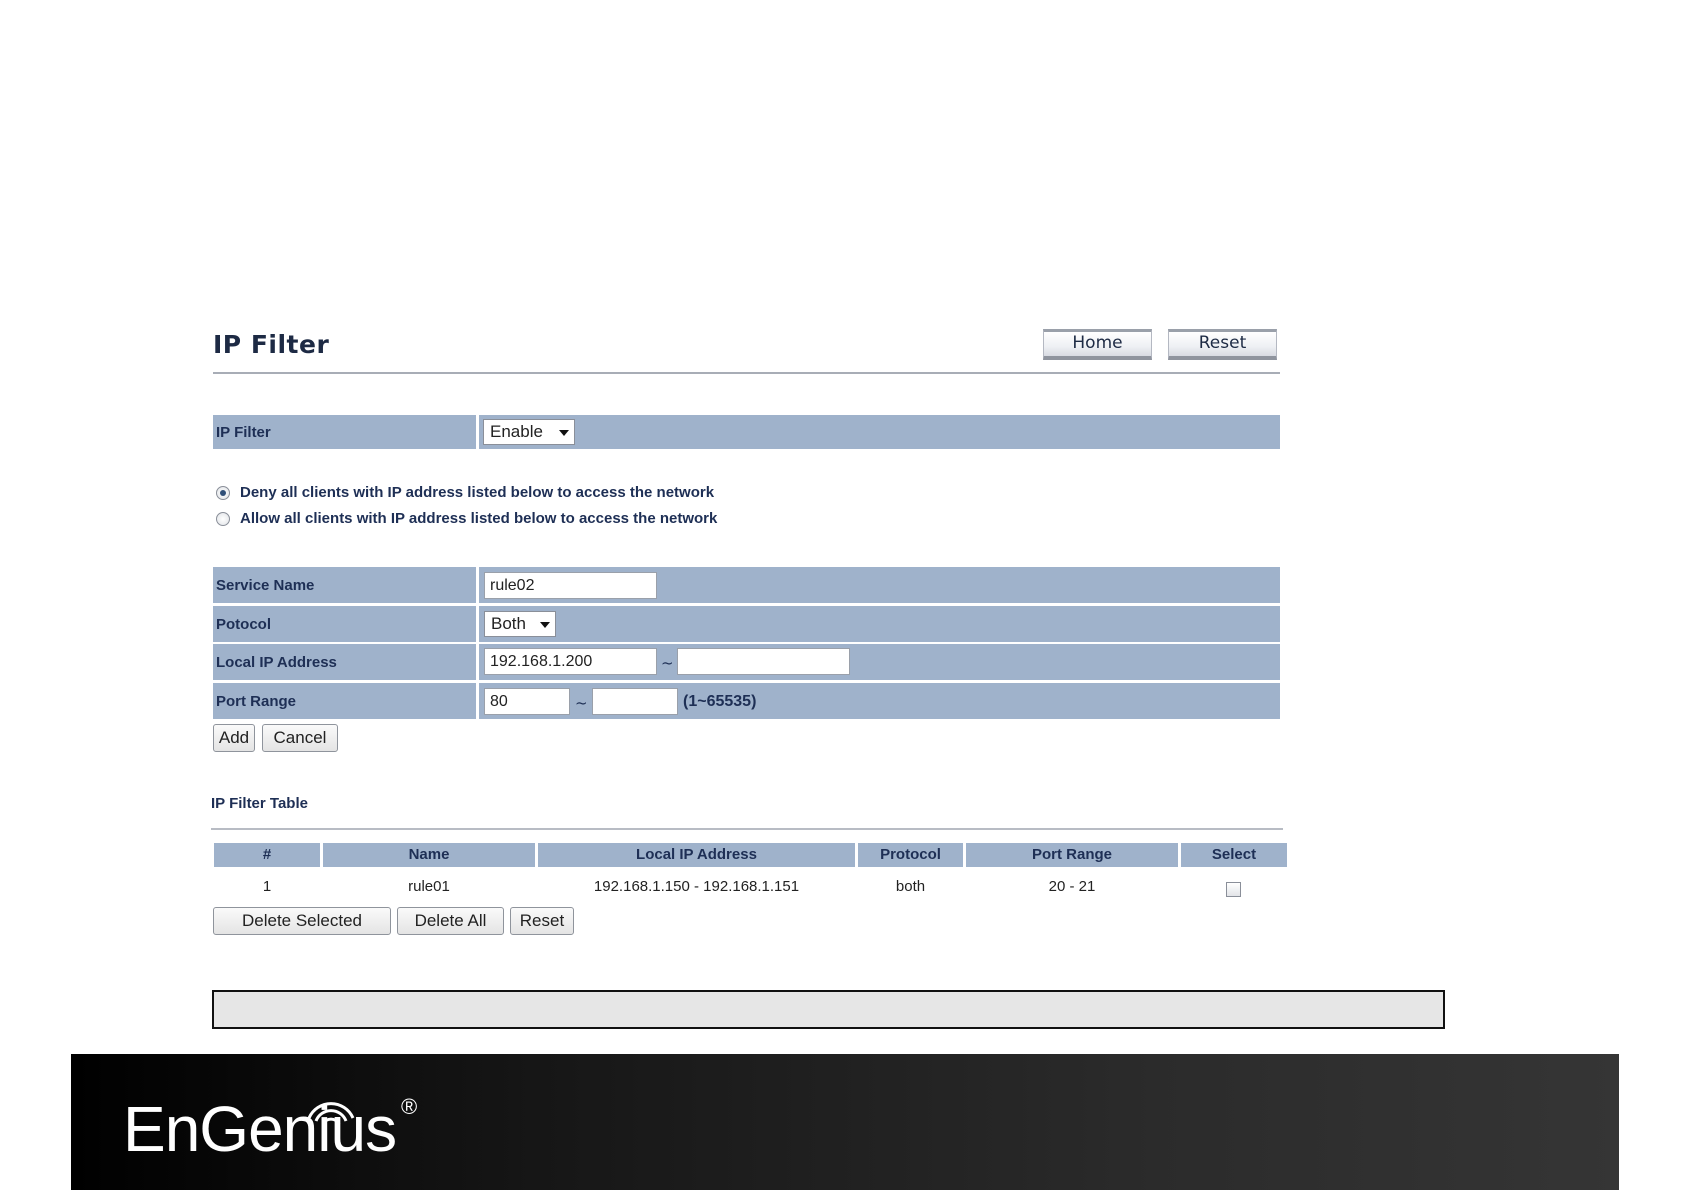 The image size is (1684, 1190). What do you see at coordinates (746, 624) in the screenshot?
I see `protocol-row: Potocol Both` at bounding box center [746, 624].